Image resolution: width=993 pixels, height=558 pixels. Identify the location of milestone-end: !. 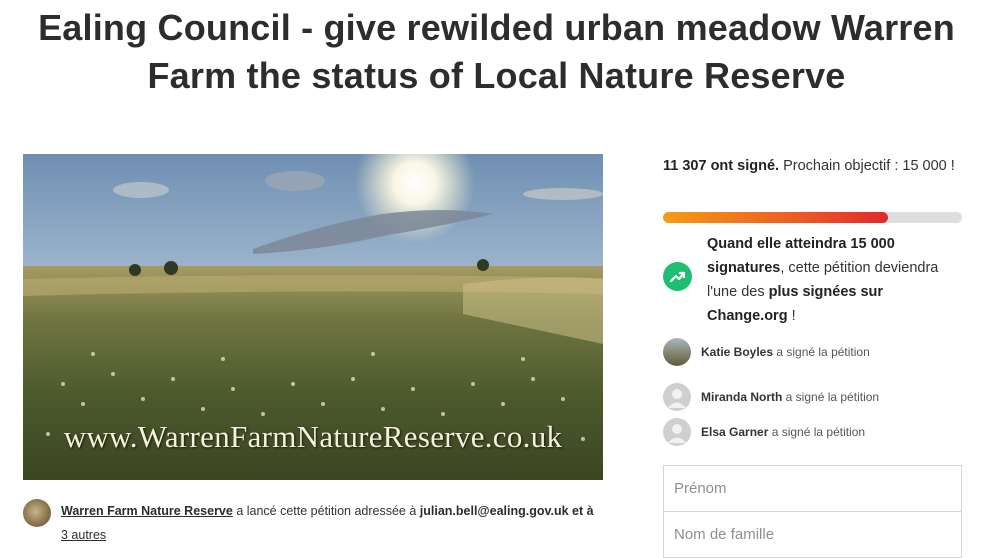
(791, 316).